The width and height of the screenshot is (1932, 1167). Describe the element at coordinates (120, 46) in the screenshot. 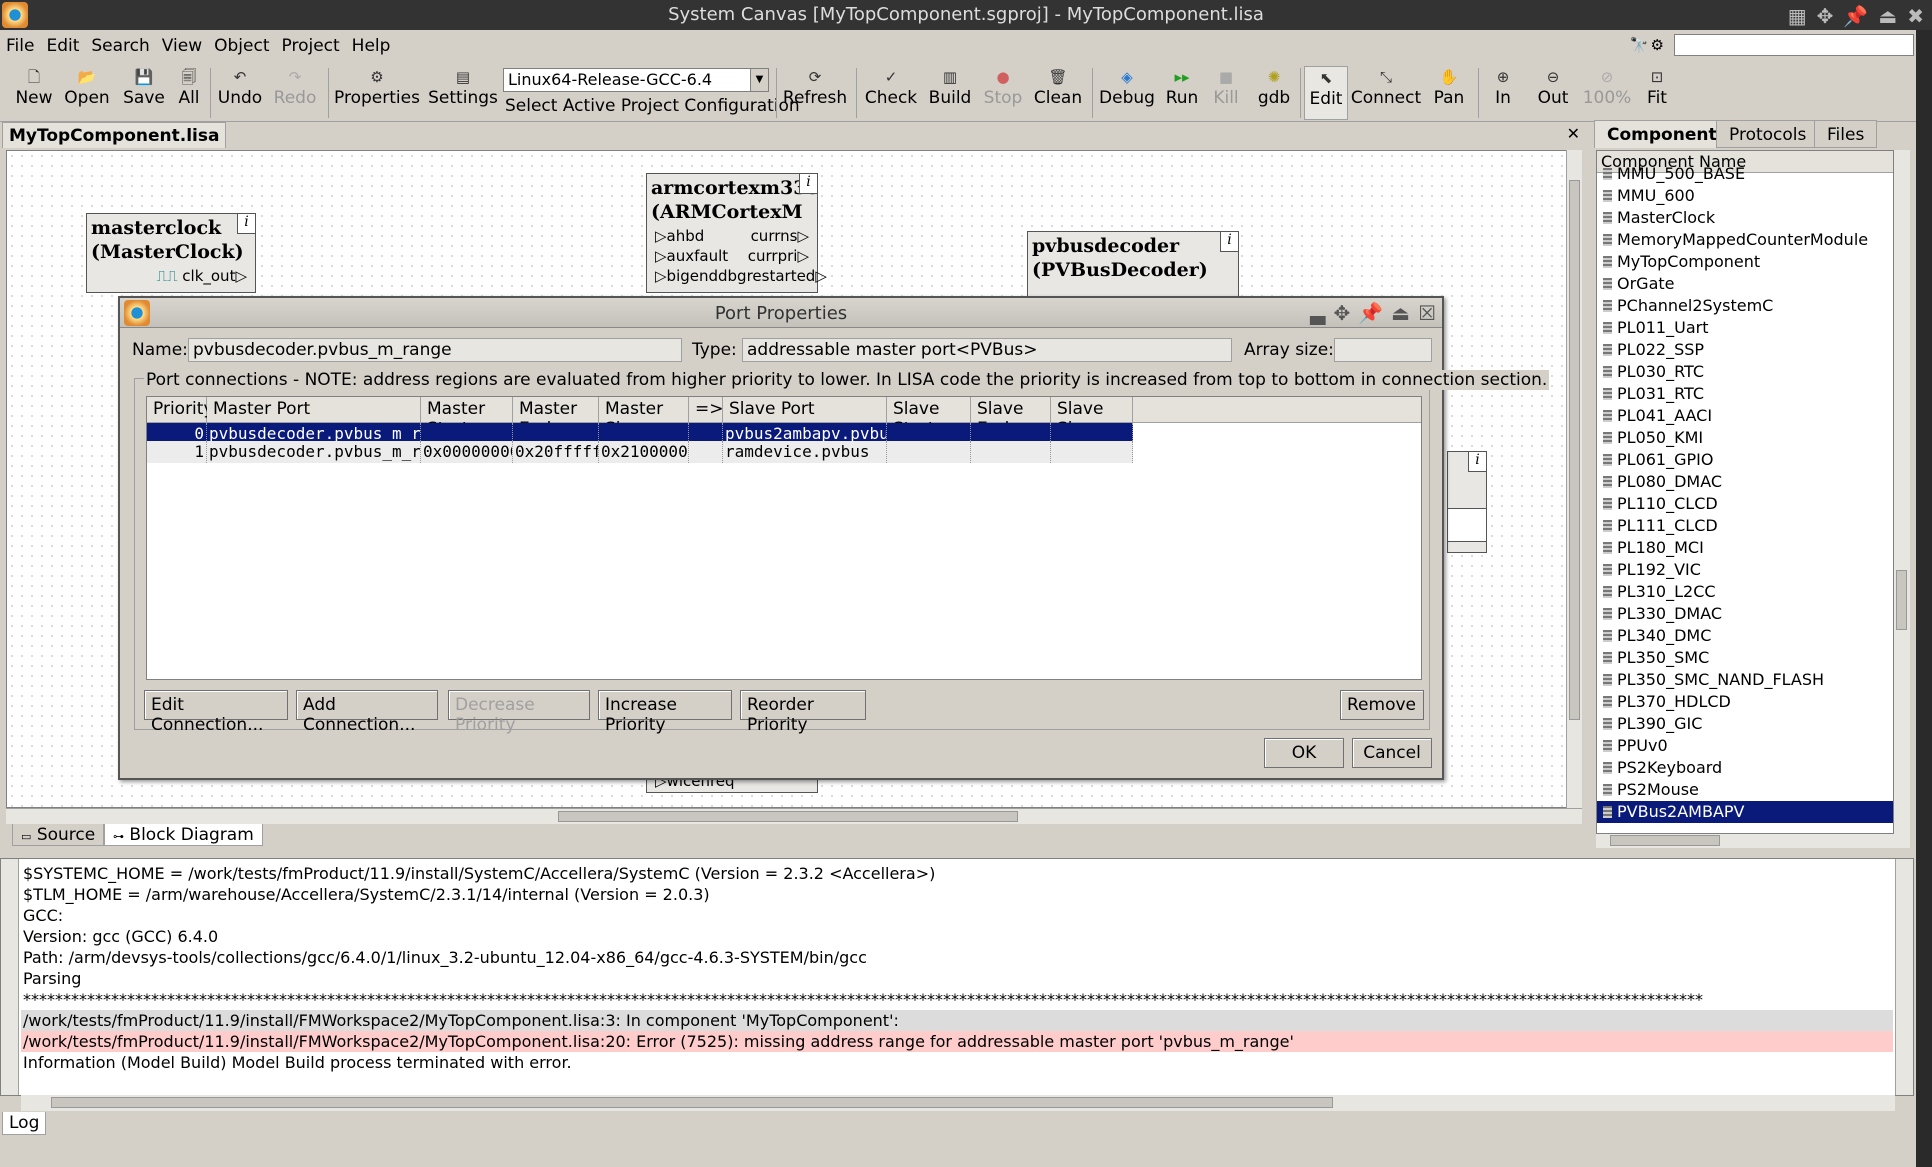

I see `menu-search: Search` at that location.